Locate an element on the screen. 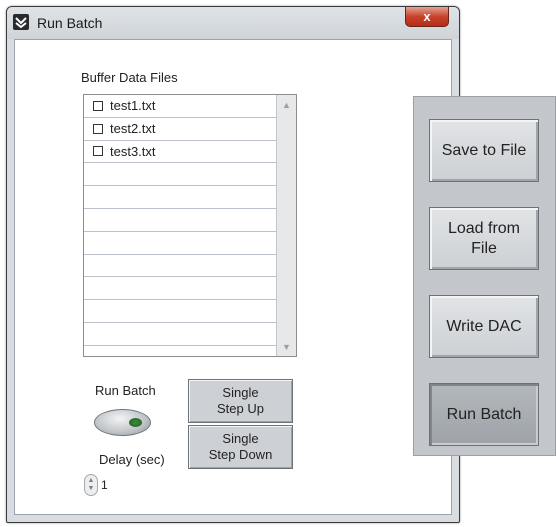 This screenshot has width=556, height=527. load-from-file-line1: Load from is located at coordinates (484, 228).